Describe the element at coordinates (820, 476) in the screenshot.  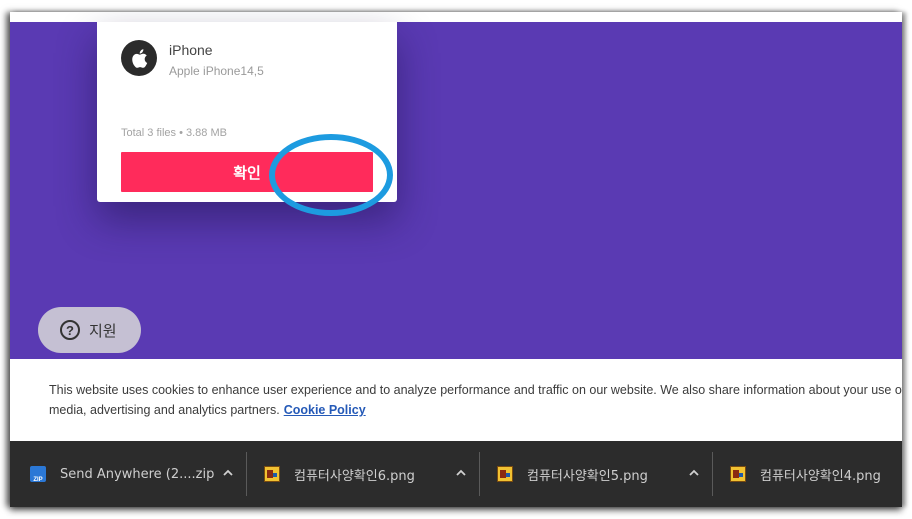
I see `download-filename: 컴퓨터사양확인4.png` at that location.